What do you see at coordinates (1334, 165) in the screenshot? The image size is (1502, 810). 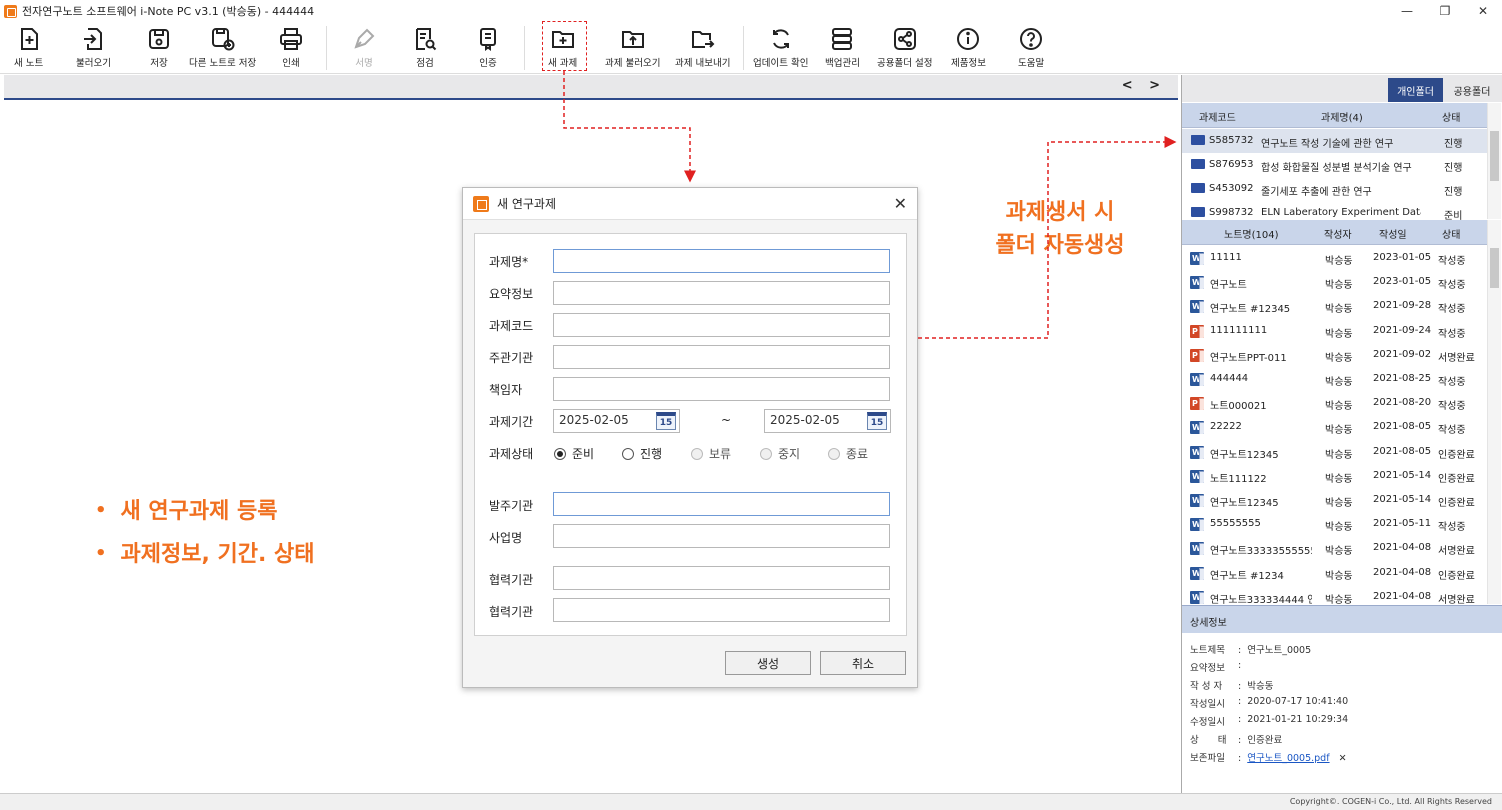 I see `project-row: S876953 합성 화합물질 성분별 분석기술 연구 진행` at bounding box center [1334, 165].